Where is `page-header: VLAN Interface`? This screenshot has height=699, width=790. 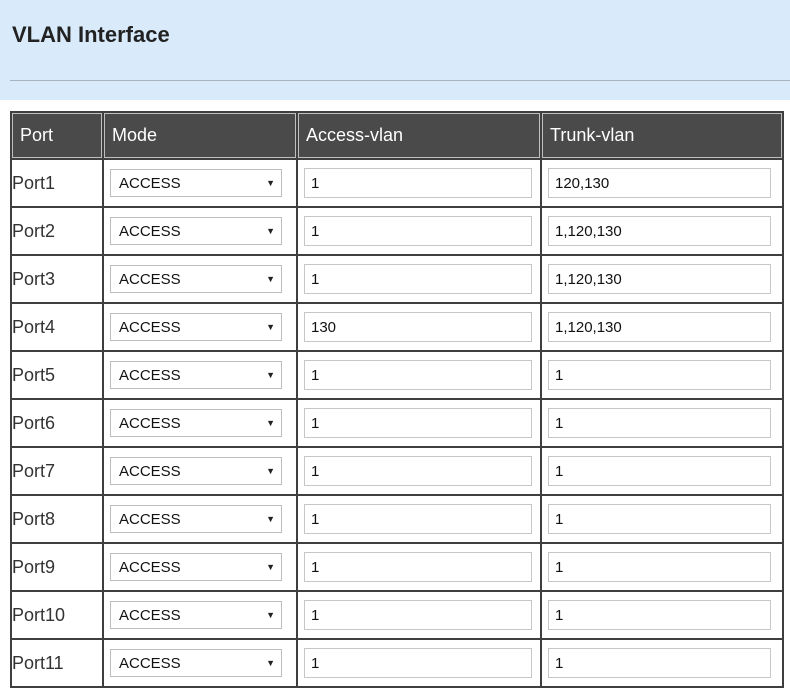 page-header: VLAN Interface is located at coordinates (395, 50).